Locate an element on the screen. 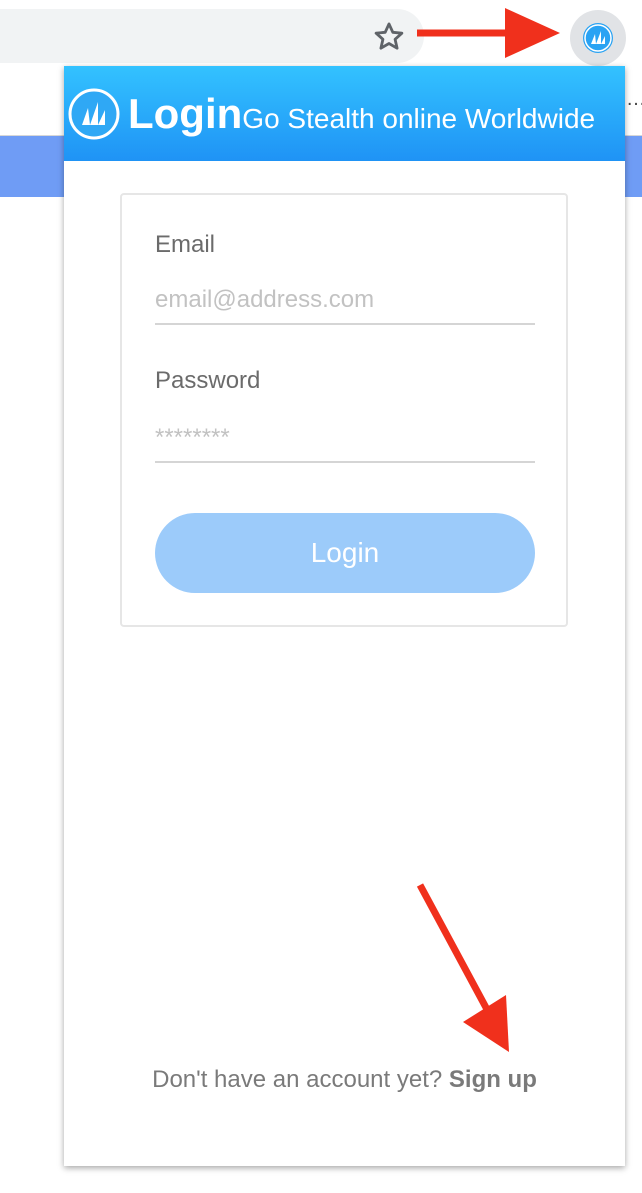  popup-header: Login Go Stealth online Worldwide is located at coordinates (344, 113).